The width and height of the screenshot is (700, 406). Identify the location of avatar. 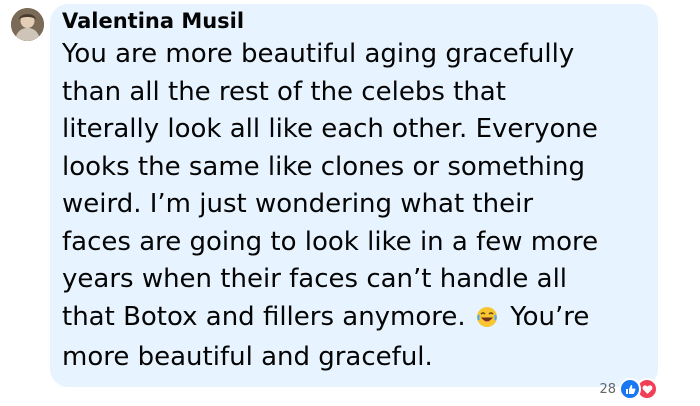
(27, 24).